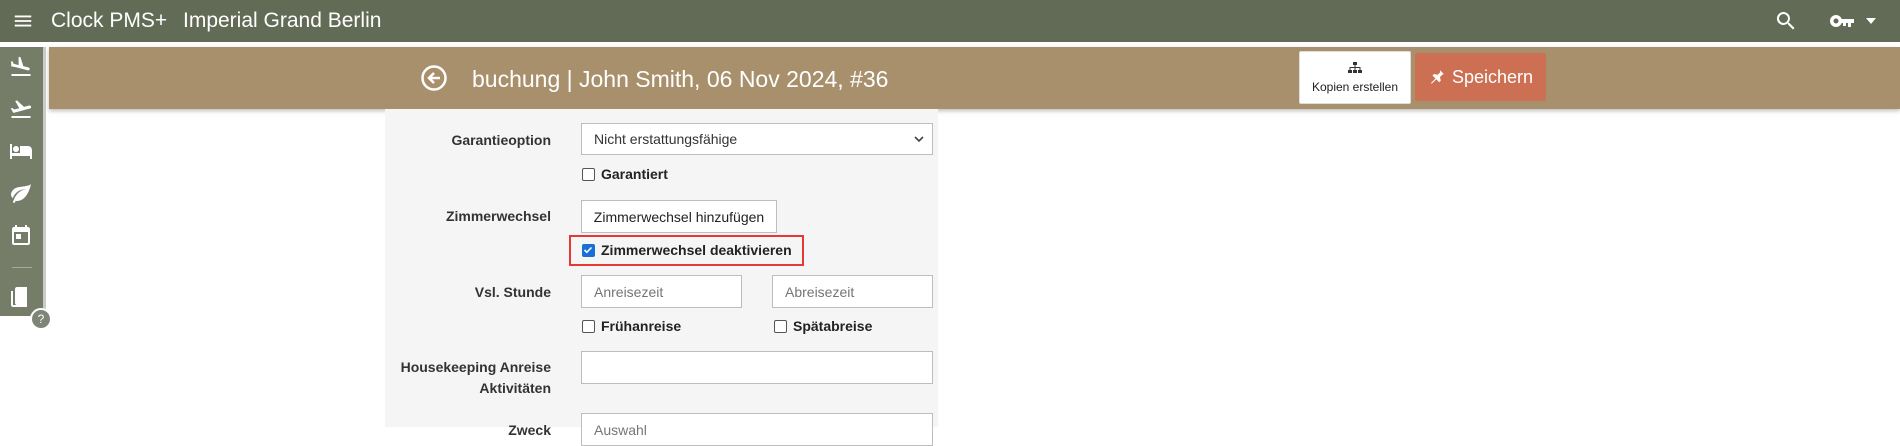 This screenshot has width=1900, height=446. I want to click on book-icon, so click(21, 297).